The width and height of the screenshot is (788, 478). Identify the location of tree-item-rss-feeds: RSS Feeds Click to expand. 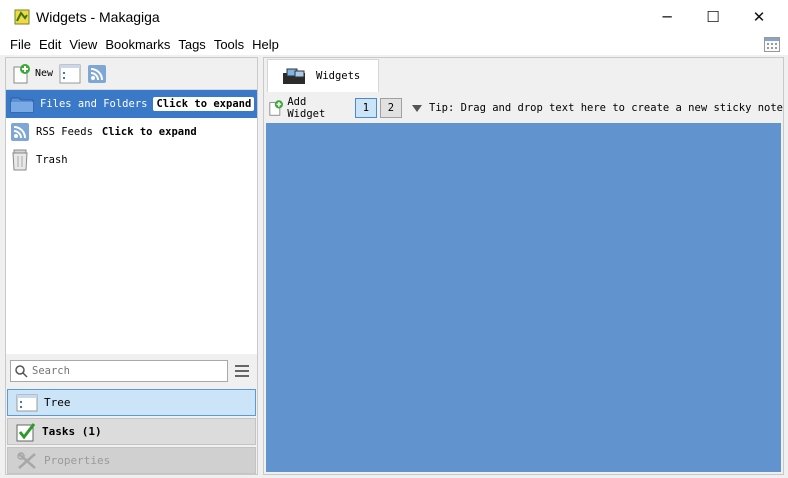
(131, 132).